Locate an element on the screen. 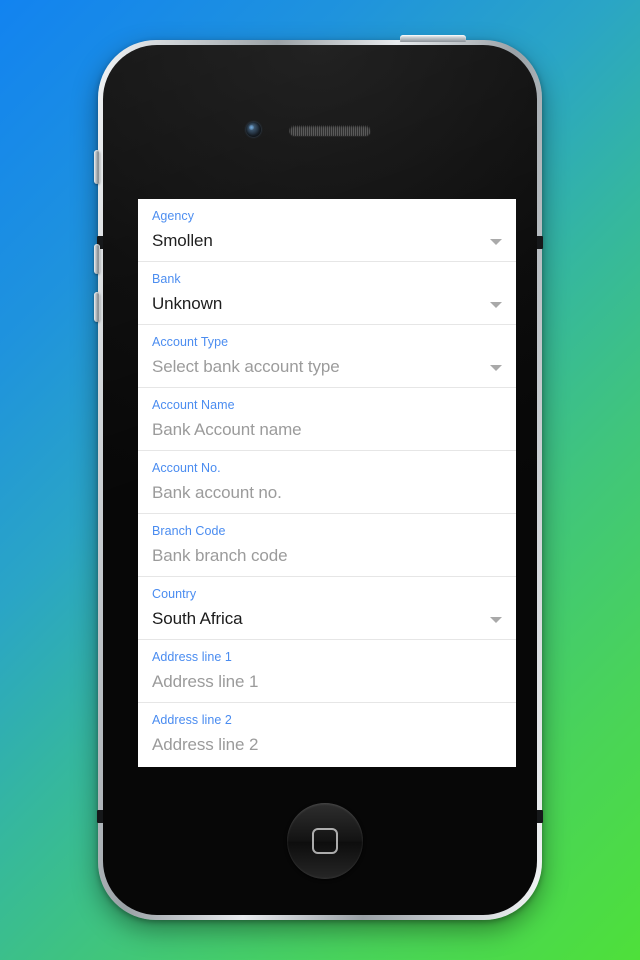  form-row-country: Country South Africa is located at coordinates (327, 608).